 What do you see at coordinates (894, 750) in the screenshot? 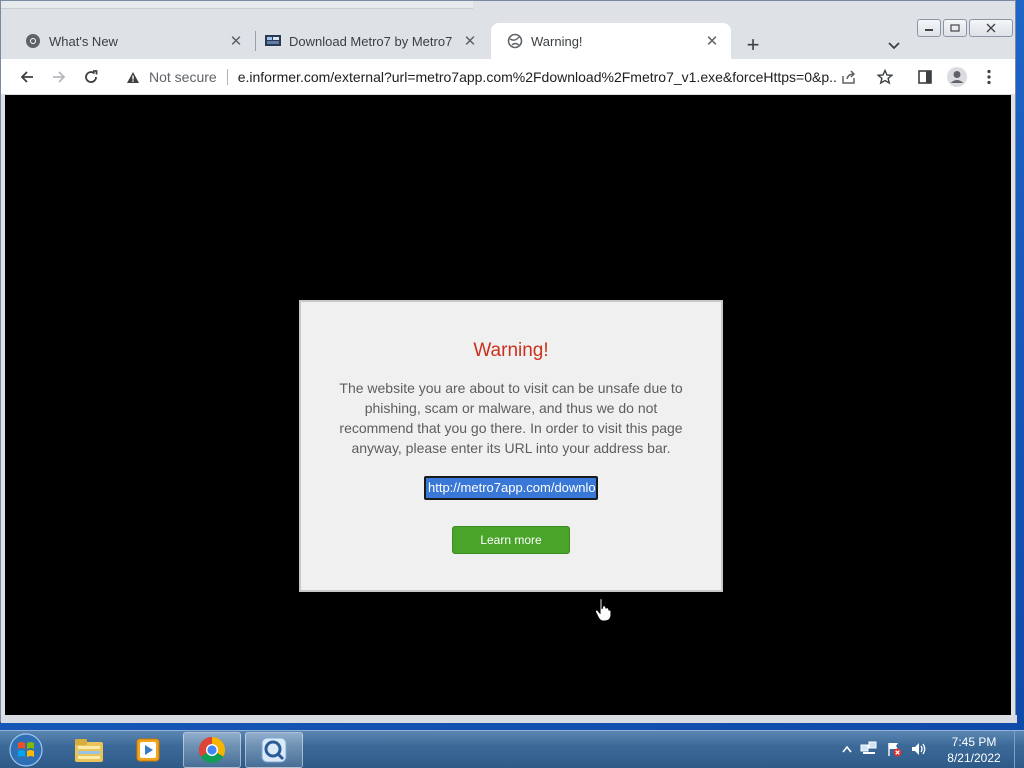
I see `action-center-flag-icon` at bounding box center [894, 750].